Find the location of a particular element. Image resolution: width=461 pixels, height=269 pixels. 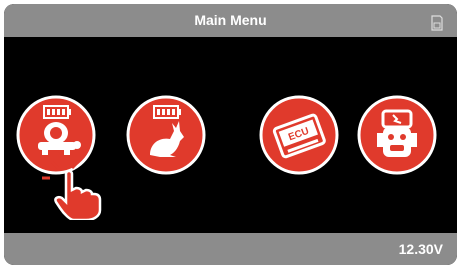

robot-diagnostic-button is located at coordinates (397, 135).